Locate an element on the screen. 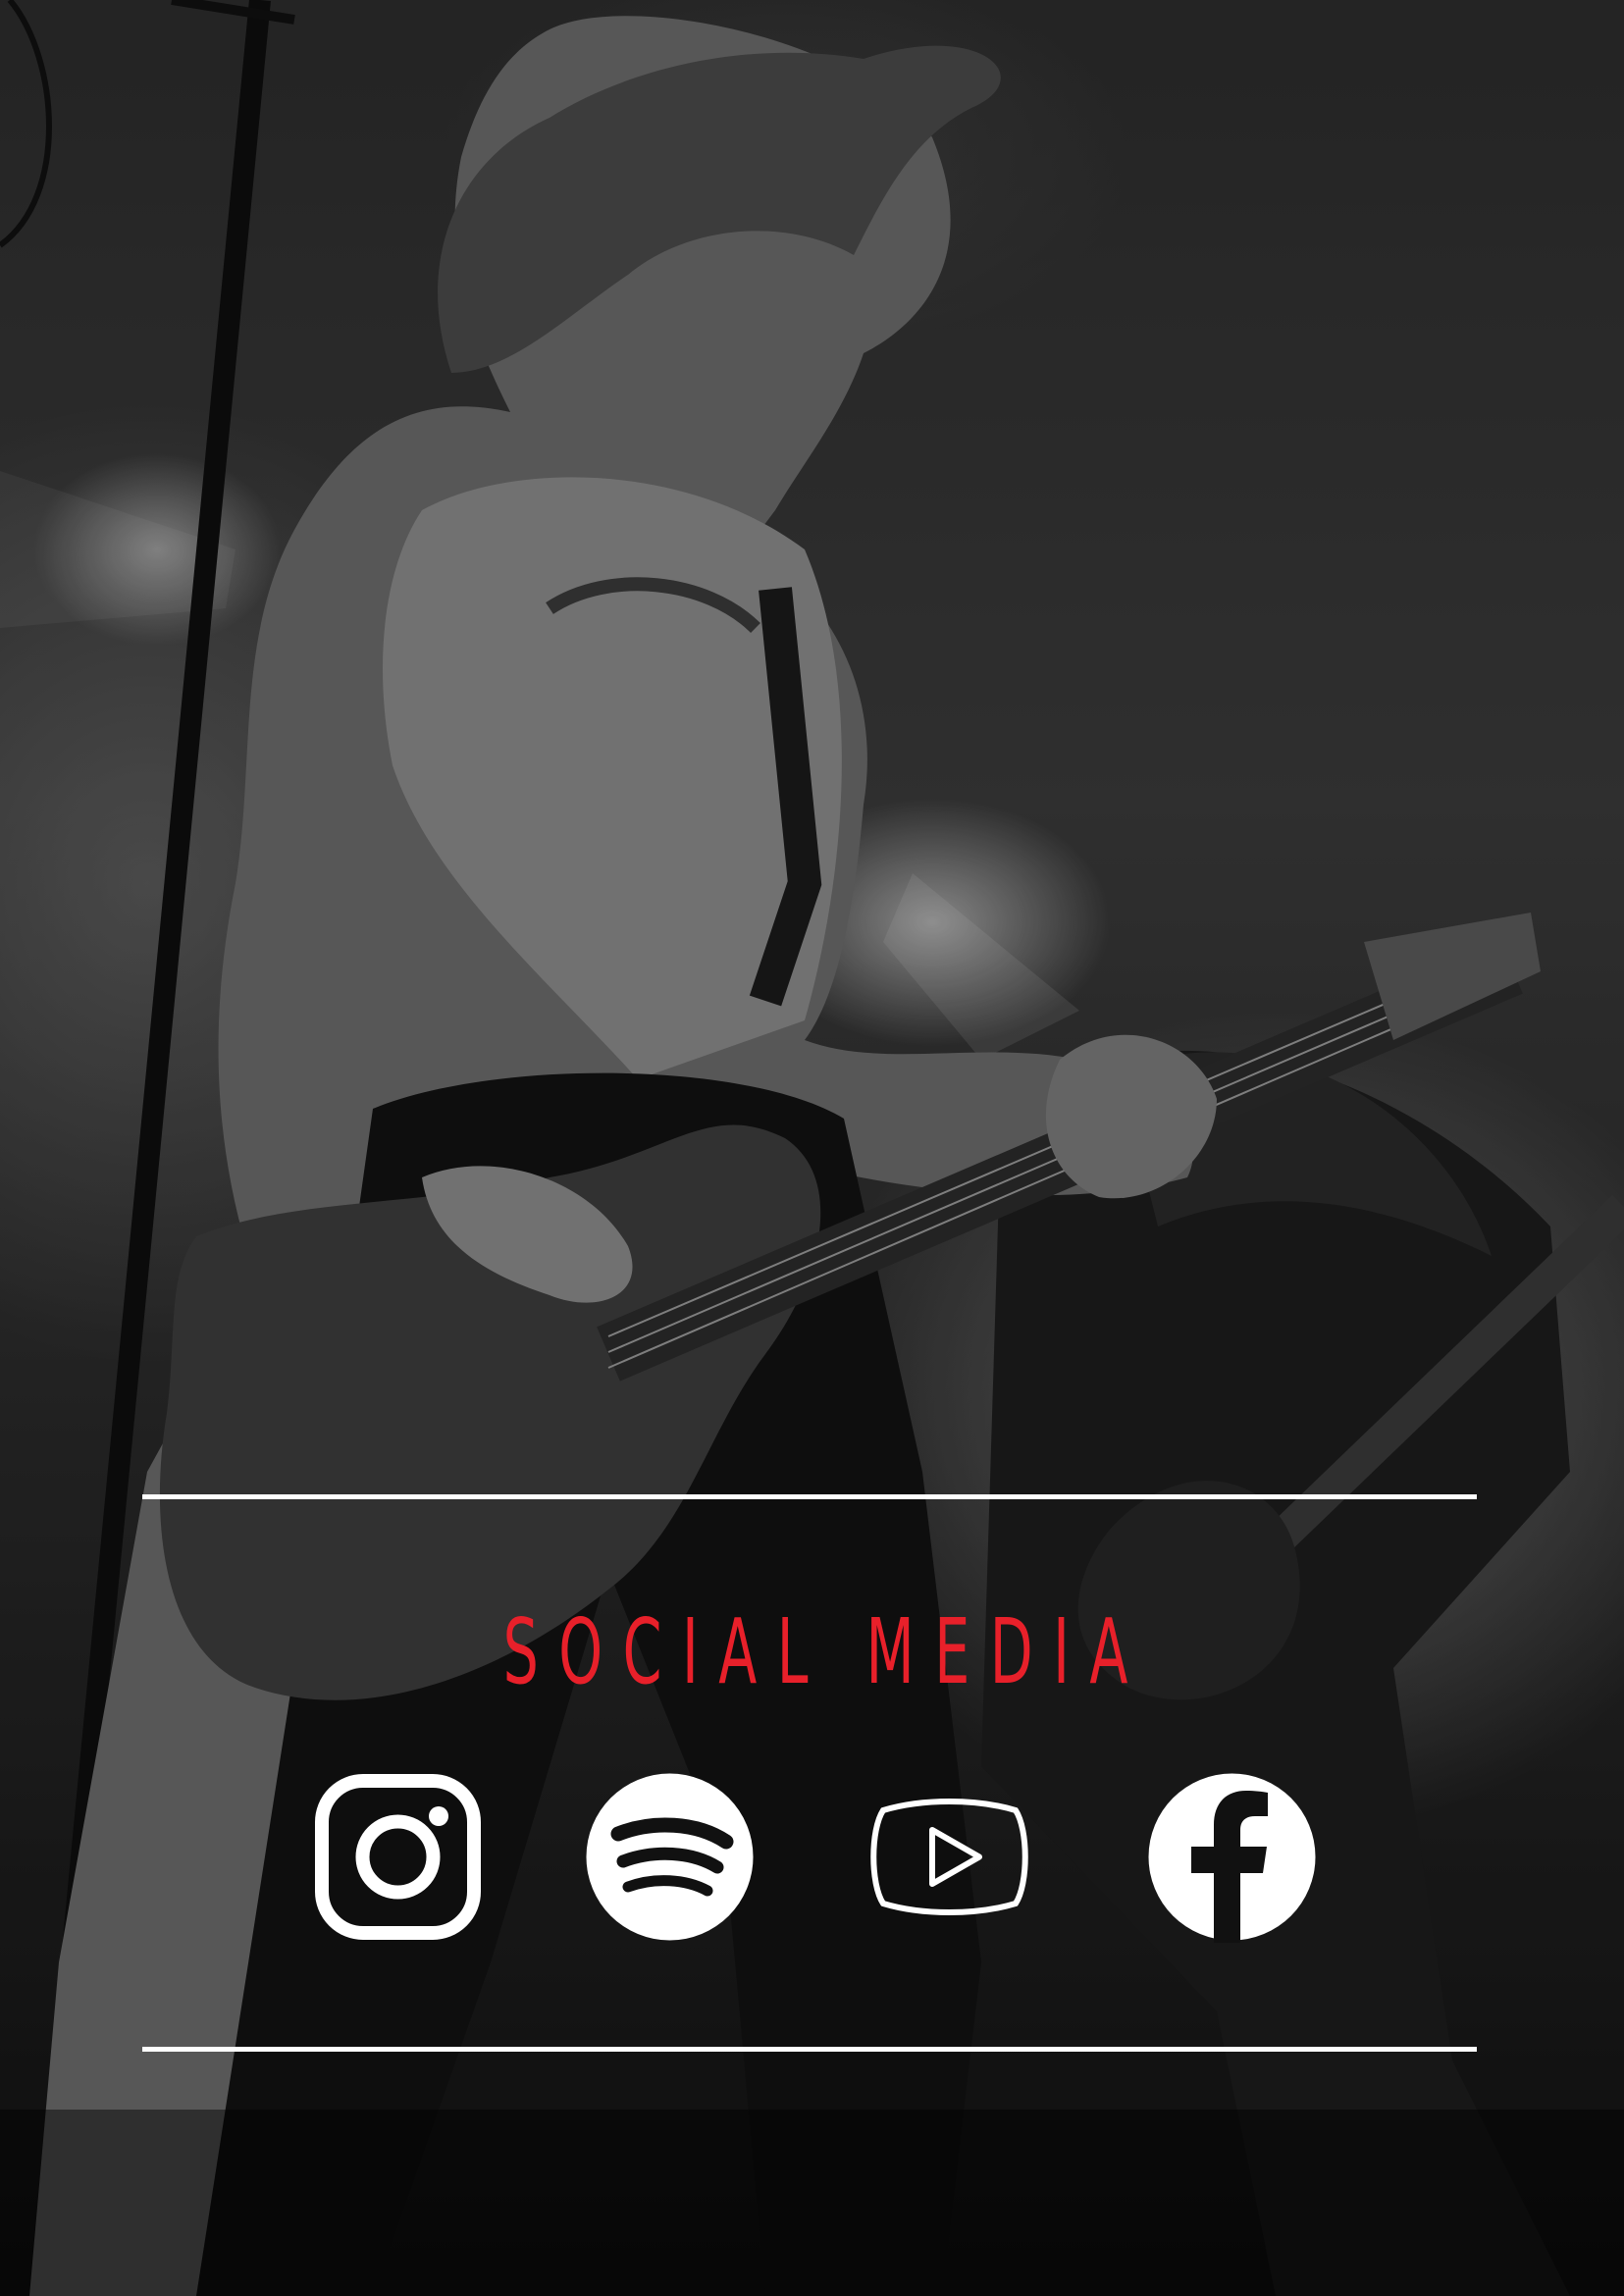  facebook-icon is located at coordinates (1232, 1858).